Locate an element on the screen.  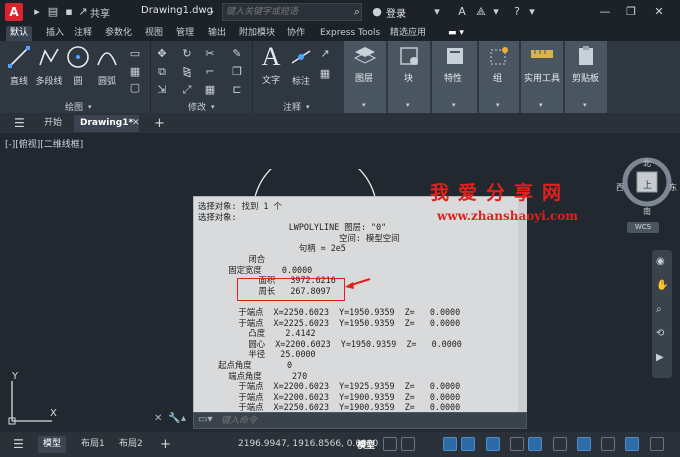
tab-collaborate: 协作 is located at coordinates (296, 33).